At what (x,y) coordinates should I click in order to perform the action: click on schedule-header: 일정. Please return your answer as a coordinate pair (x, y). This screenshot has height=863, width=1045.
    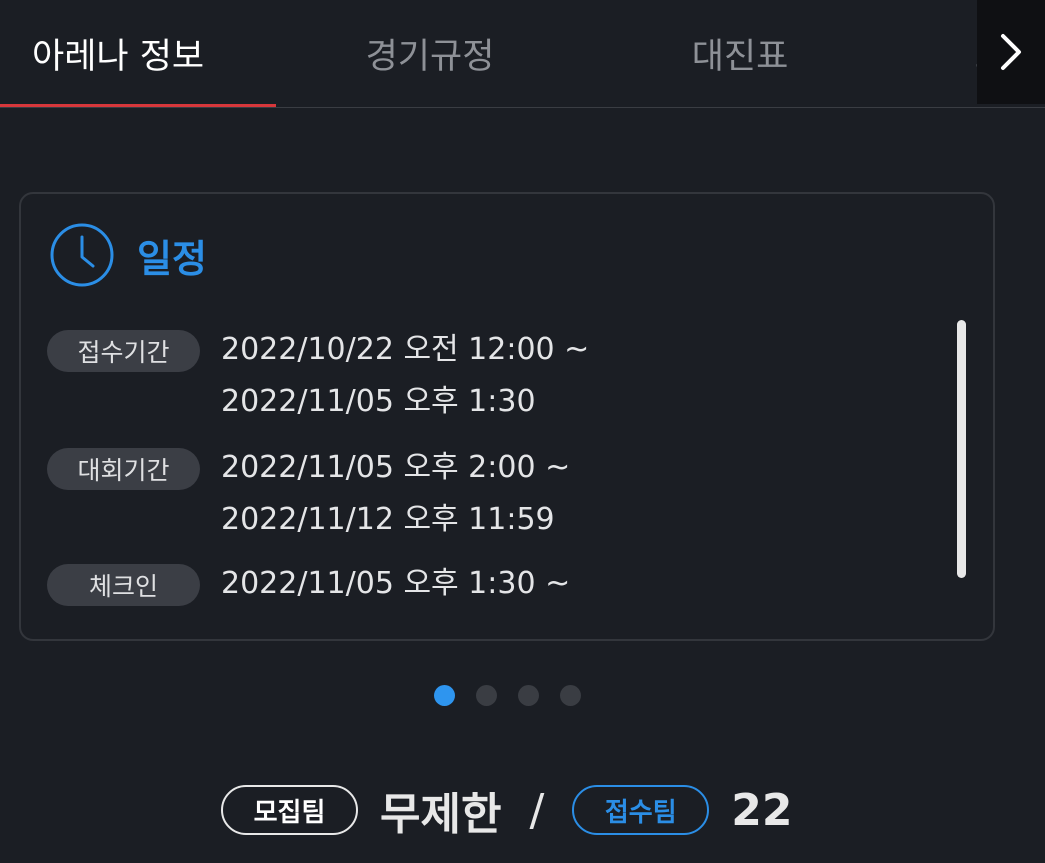
    Looking at the image, I should click on (128, 255).